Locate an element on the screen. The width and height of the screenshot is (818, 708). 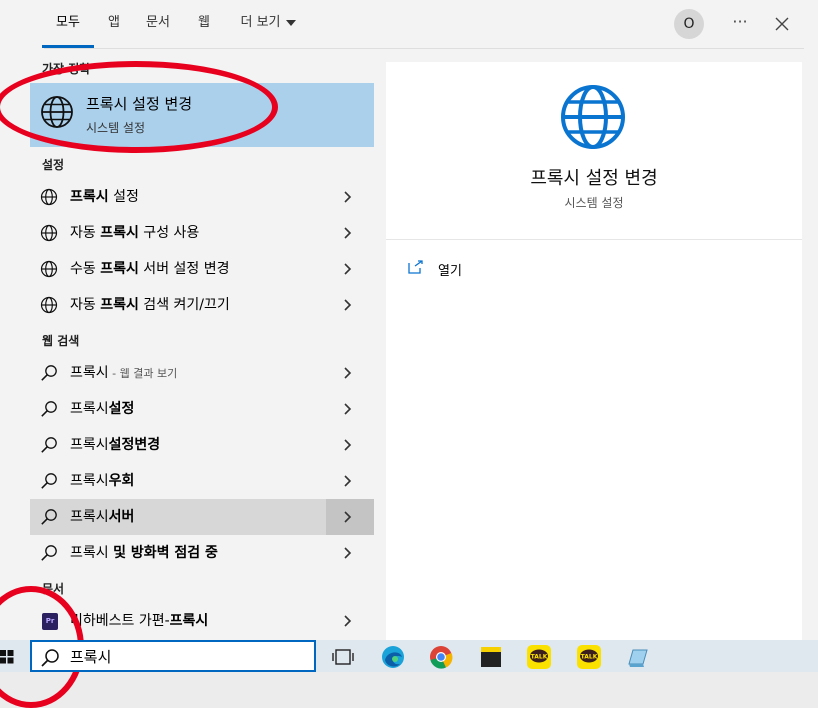
windows-start-icon is located at coordinates (7, 657).